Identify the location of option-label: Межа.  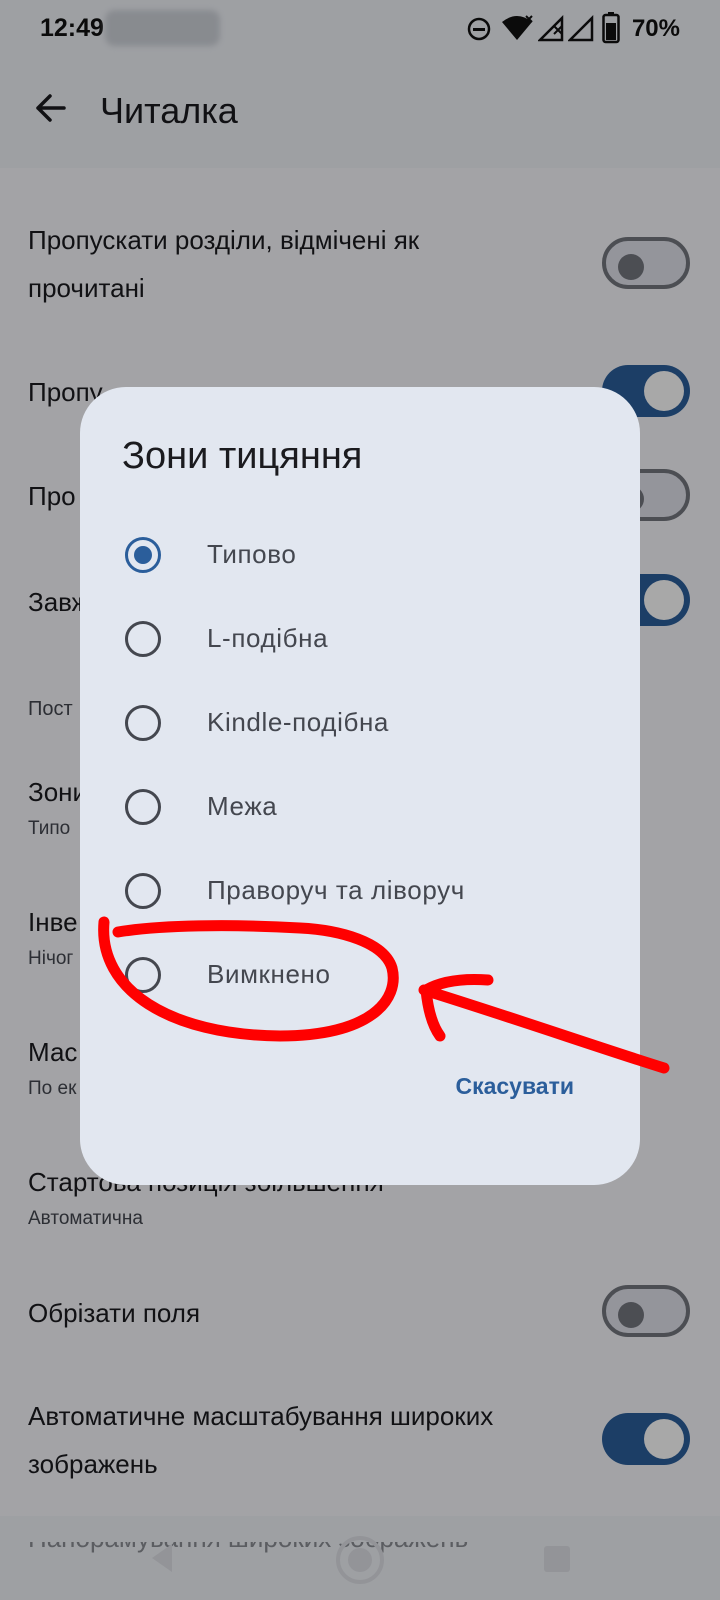
(242, 806).